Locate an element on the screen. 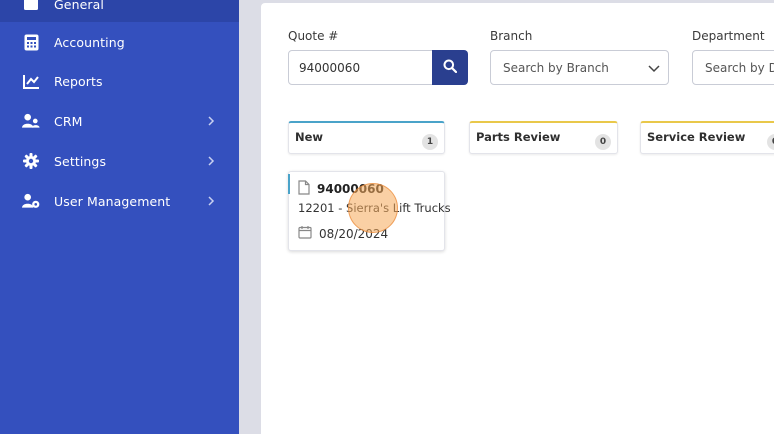 Image resolution: width=774 pixels, height=434 pixels. sidebar-item-crm: CRM is located at coordinates (119, 121).